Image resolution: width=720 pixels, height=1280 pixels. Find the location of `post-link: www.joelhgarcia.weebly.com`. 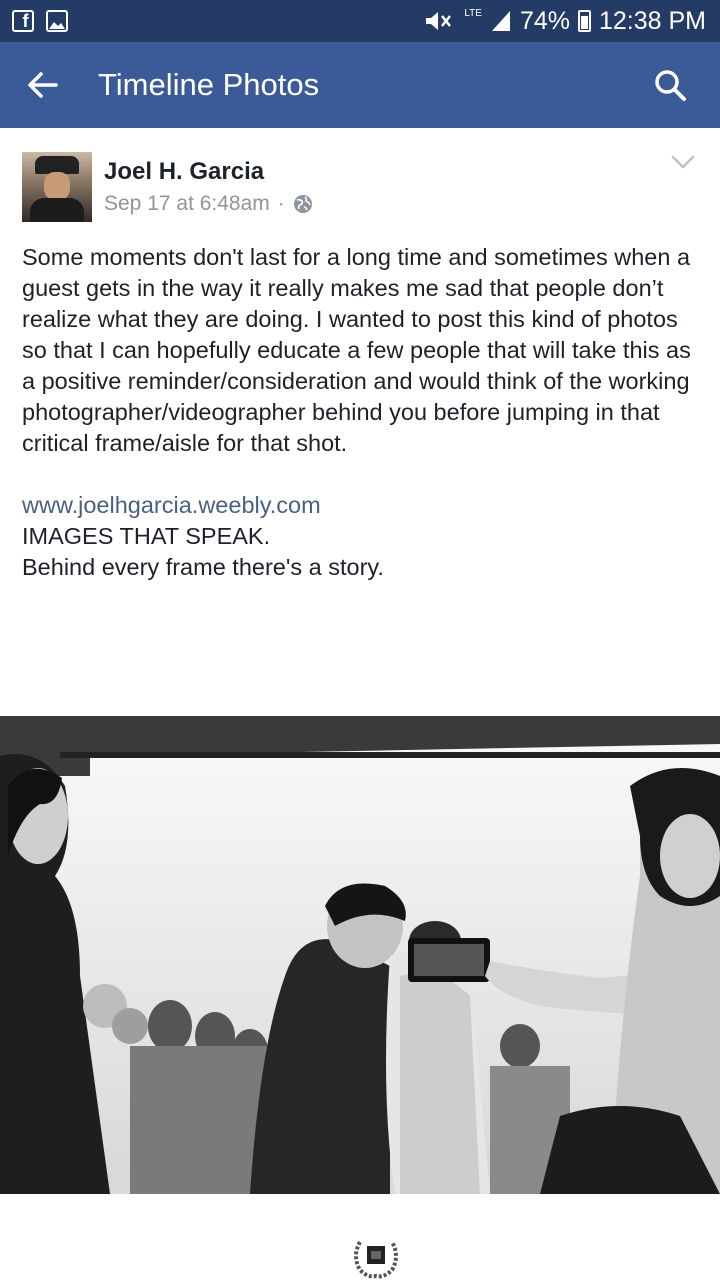

post-link: www.joelhgarcia.weebly.com is located at coordinates (360, 505).